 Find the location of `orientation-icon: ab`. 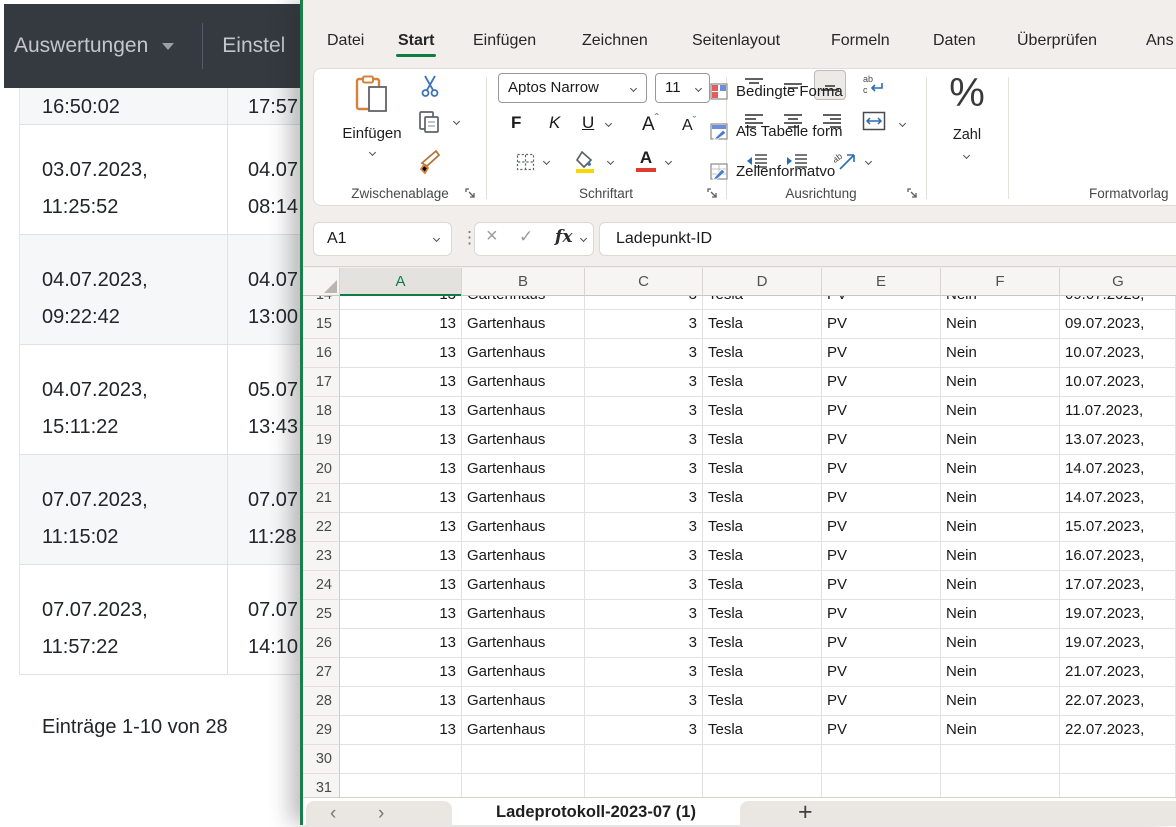

orientation-icon: ab is located at coordinates (846, 161).